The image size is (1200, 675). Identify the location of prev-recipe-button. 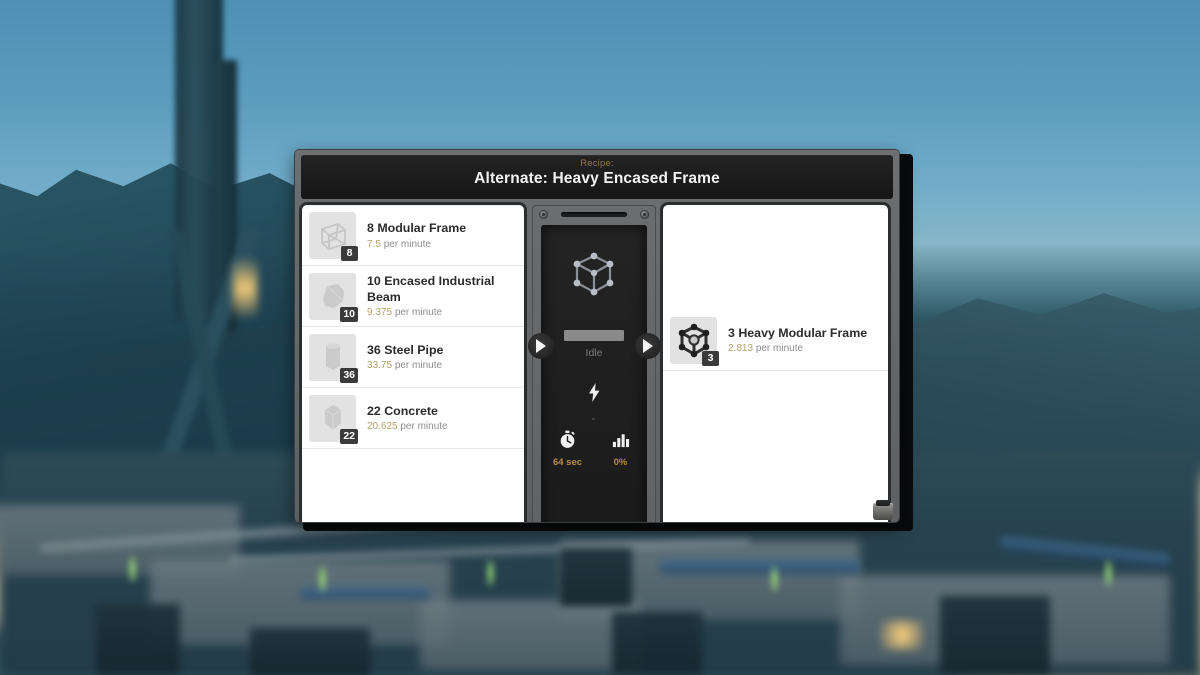
(540, 346).